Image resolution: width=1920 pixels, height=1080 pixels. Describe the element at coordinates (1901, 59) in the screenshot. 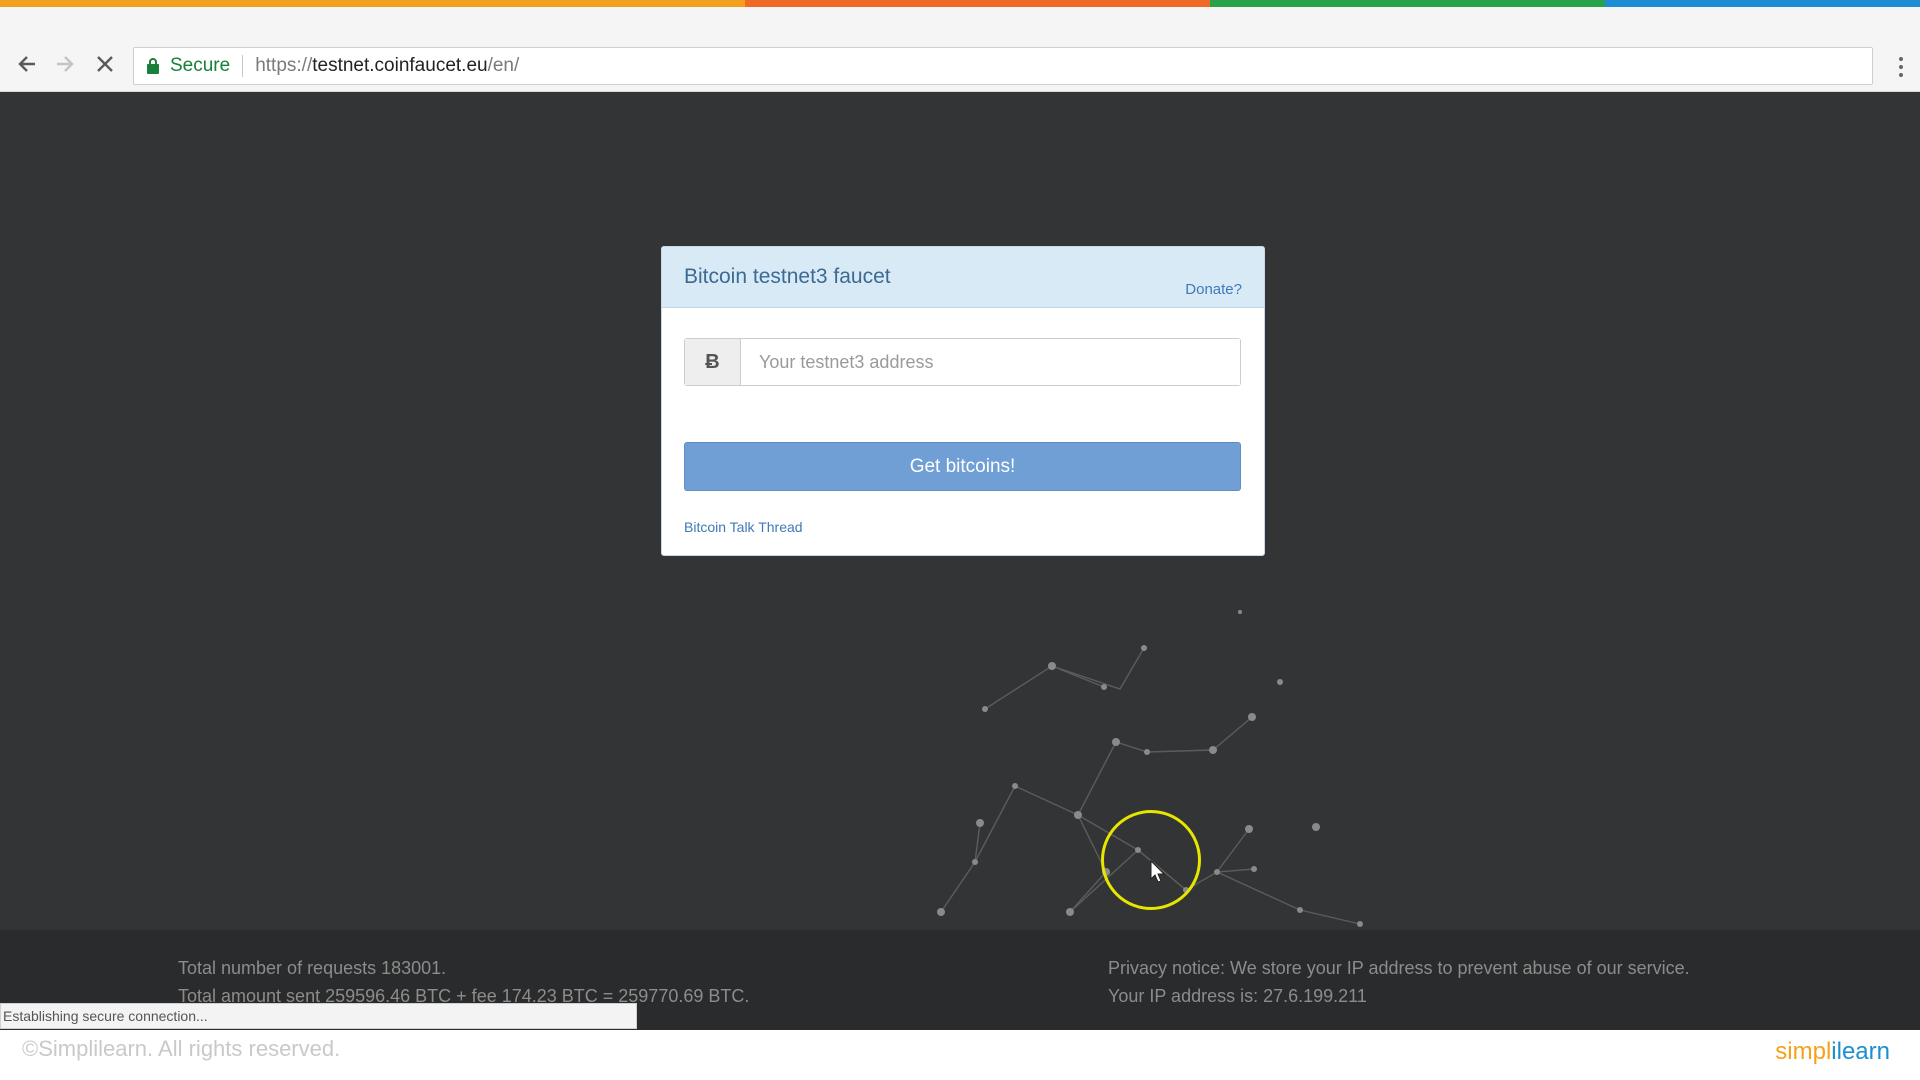

I see `kebab-menu-icon` at that location.